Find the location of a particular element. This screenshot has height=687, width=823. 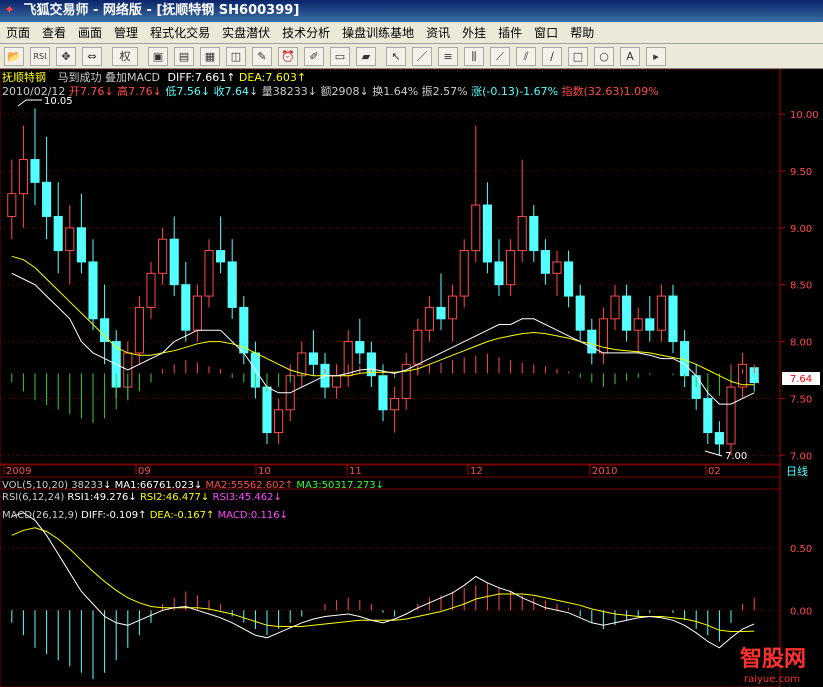

menu-item: 页面 is located at coordinates (18, 33).